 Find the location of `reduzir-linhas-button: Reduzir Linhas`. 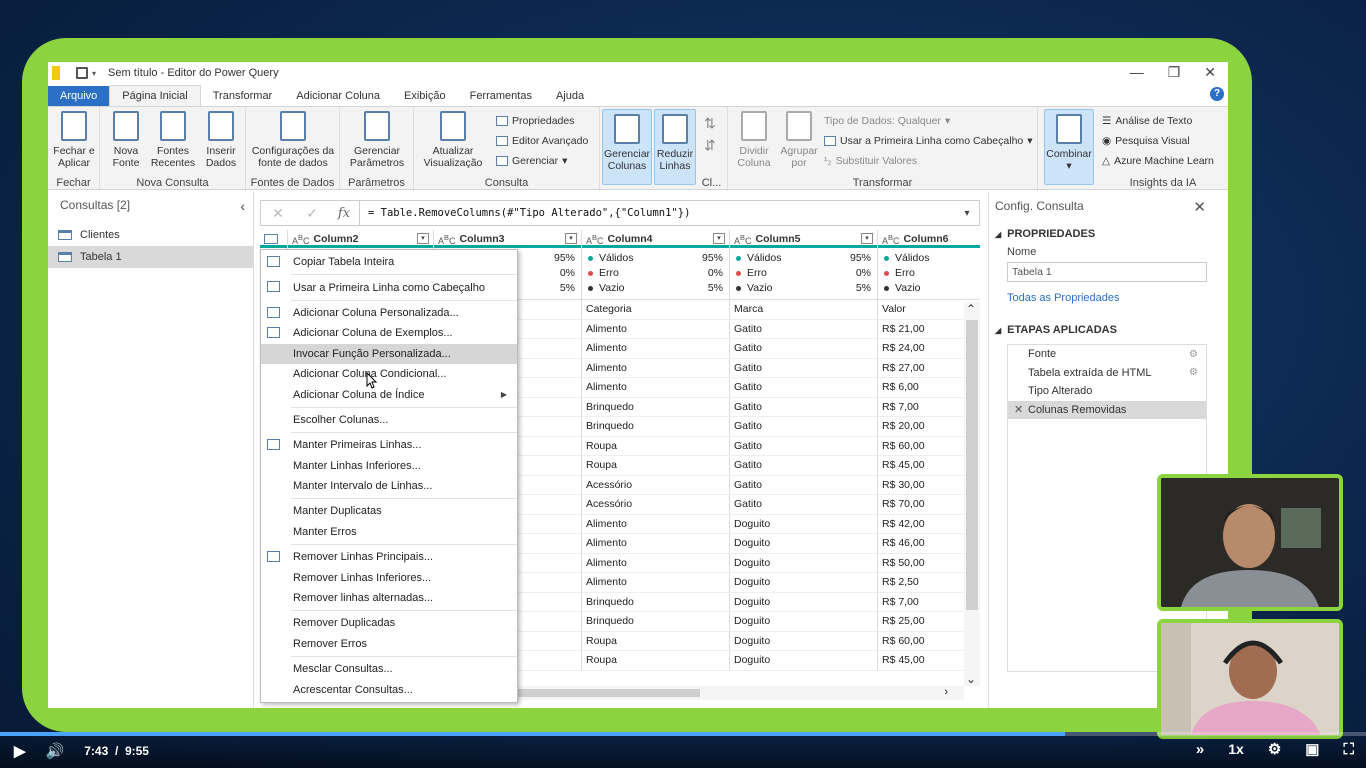

reduzir-linhas-button: Reduzir Linhas is located at coordinates (675, 147).